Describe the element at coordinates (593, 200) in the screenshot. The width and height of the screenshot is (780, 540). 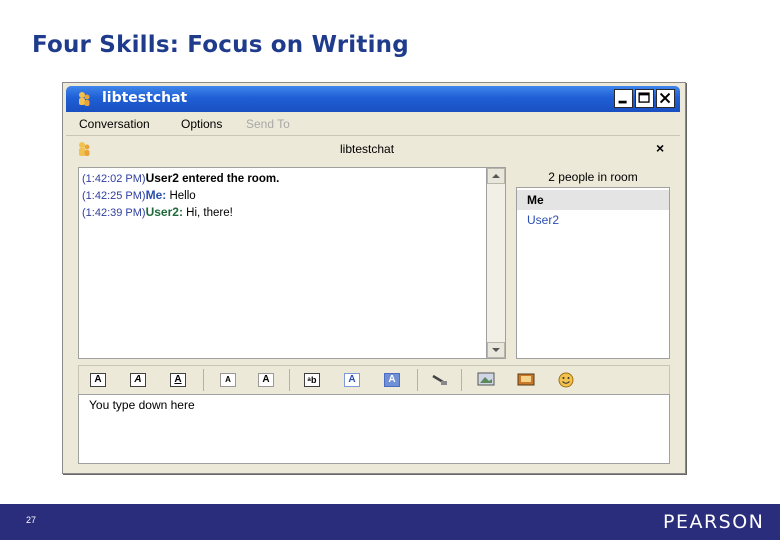
I see `list-item: Me` at that location.